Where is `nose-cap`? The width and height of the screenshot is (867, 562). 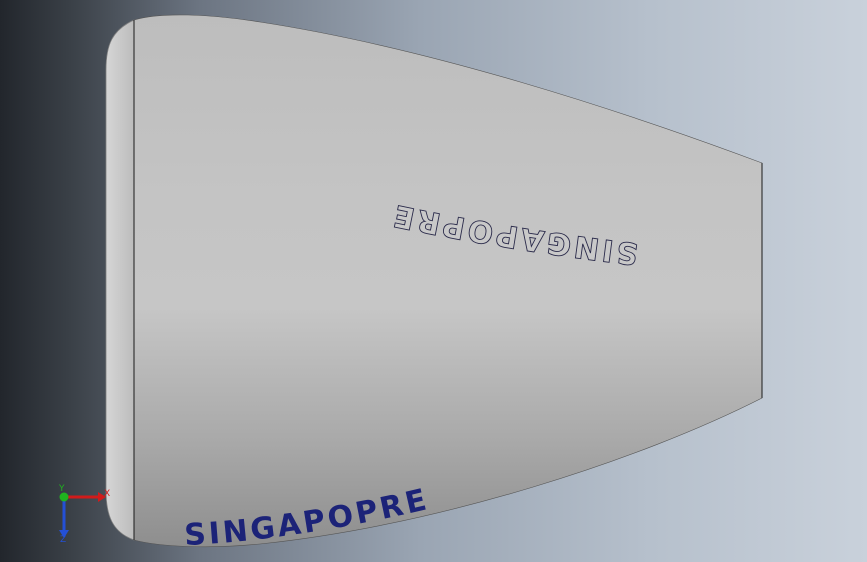
nose-cap is located at coordinates (120, 280).